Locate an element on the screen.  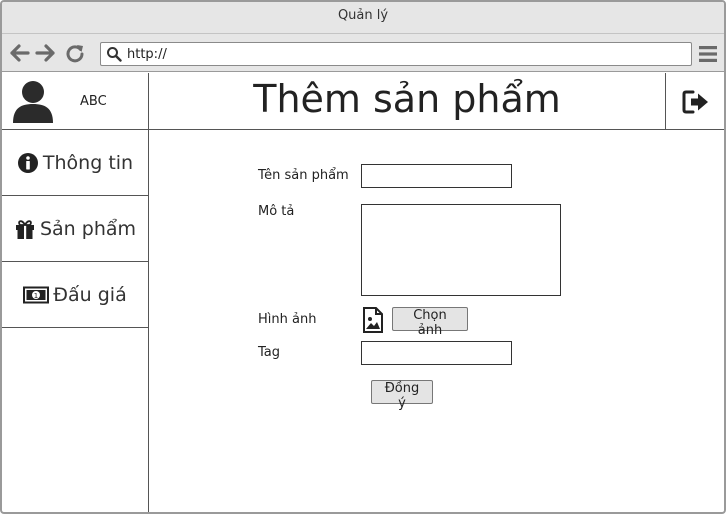
gift-icon is located at coordinates (25, 229).